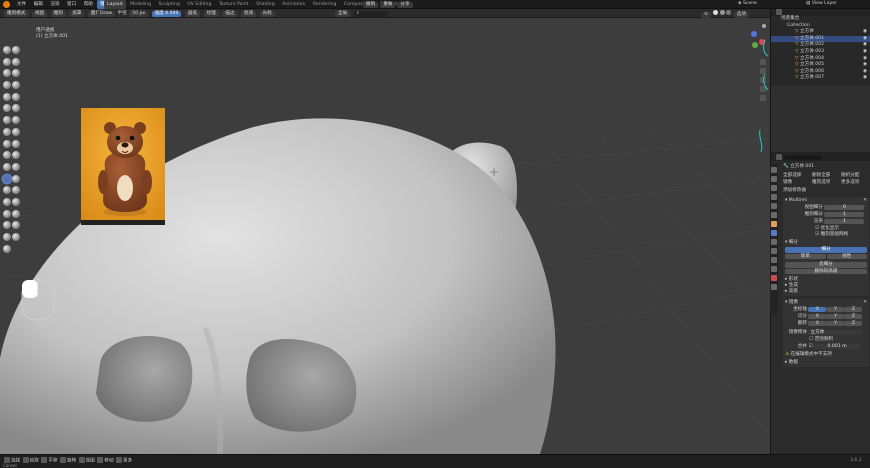 This screenshot has width=870, height=468. What do you see at coordinates (7, 213) in the screenshot?
I see `tool-box-mask` at bounding box center [7, 213].